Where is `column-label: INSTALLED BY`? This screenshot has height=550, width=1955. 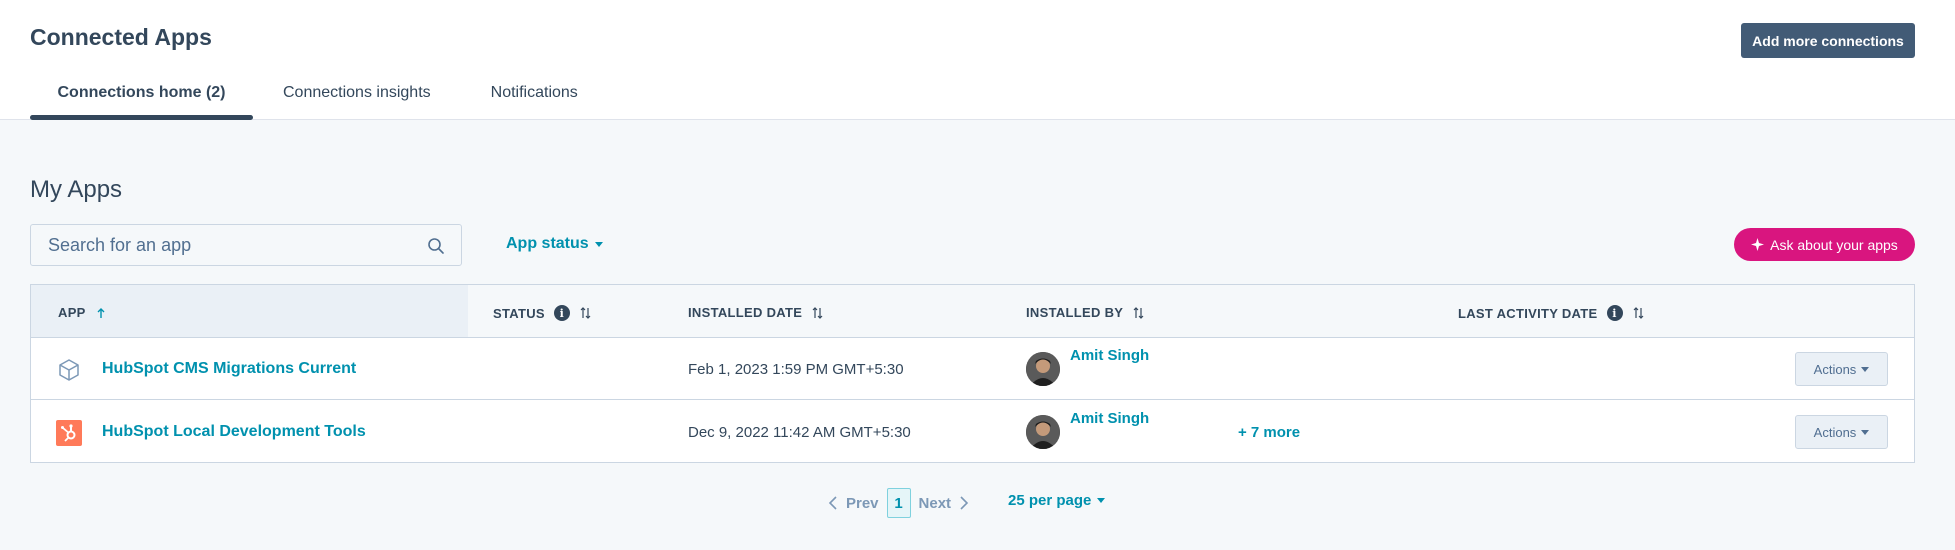 column-label: INSTALLED BY is located at coordinates (1075, 312).